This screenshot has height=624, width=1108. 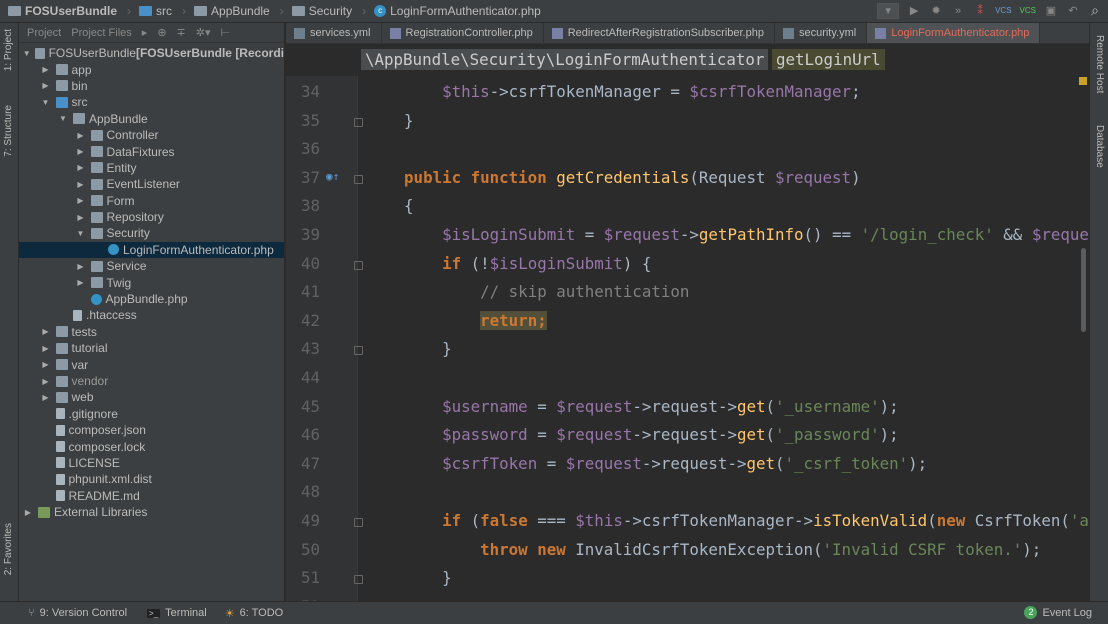 What do you see at coordinates (62, 11) in the screenshot?
I see `nav-crumb: FOSUserBundle` at bounding box center [62, 11].